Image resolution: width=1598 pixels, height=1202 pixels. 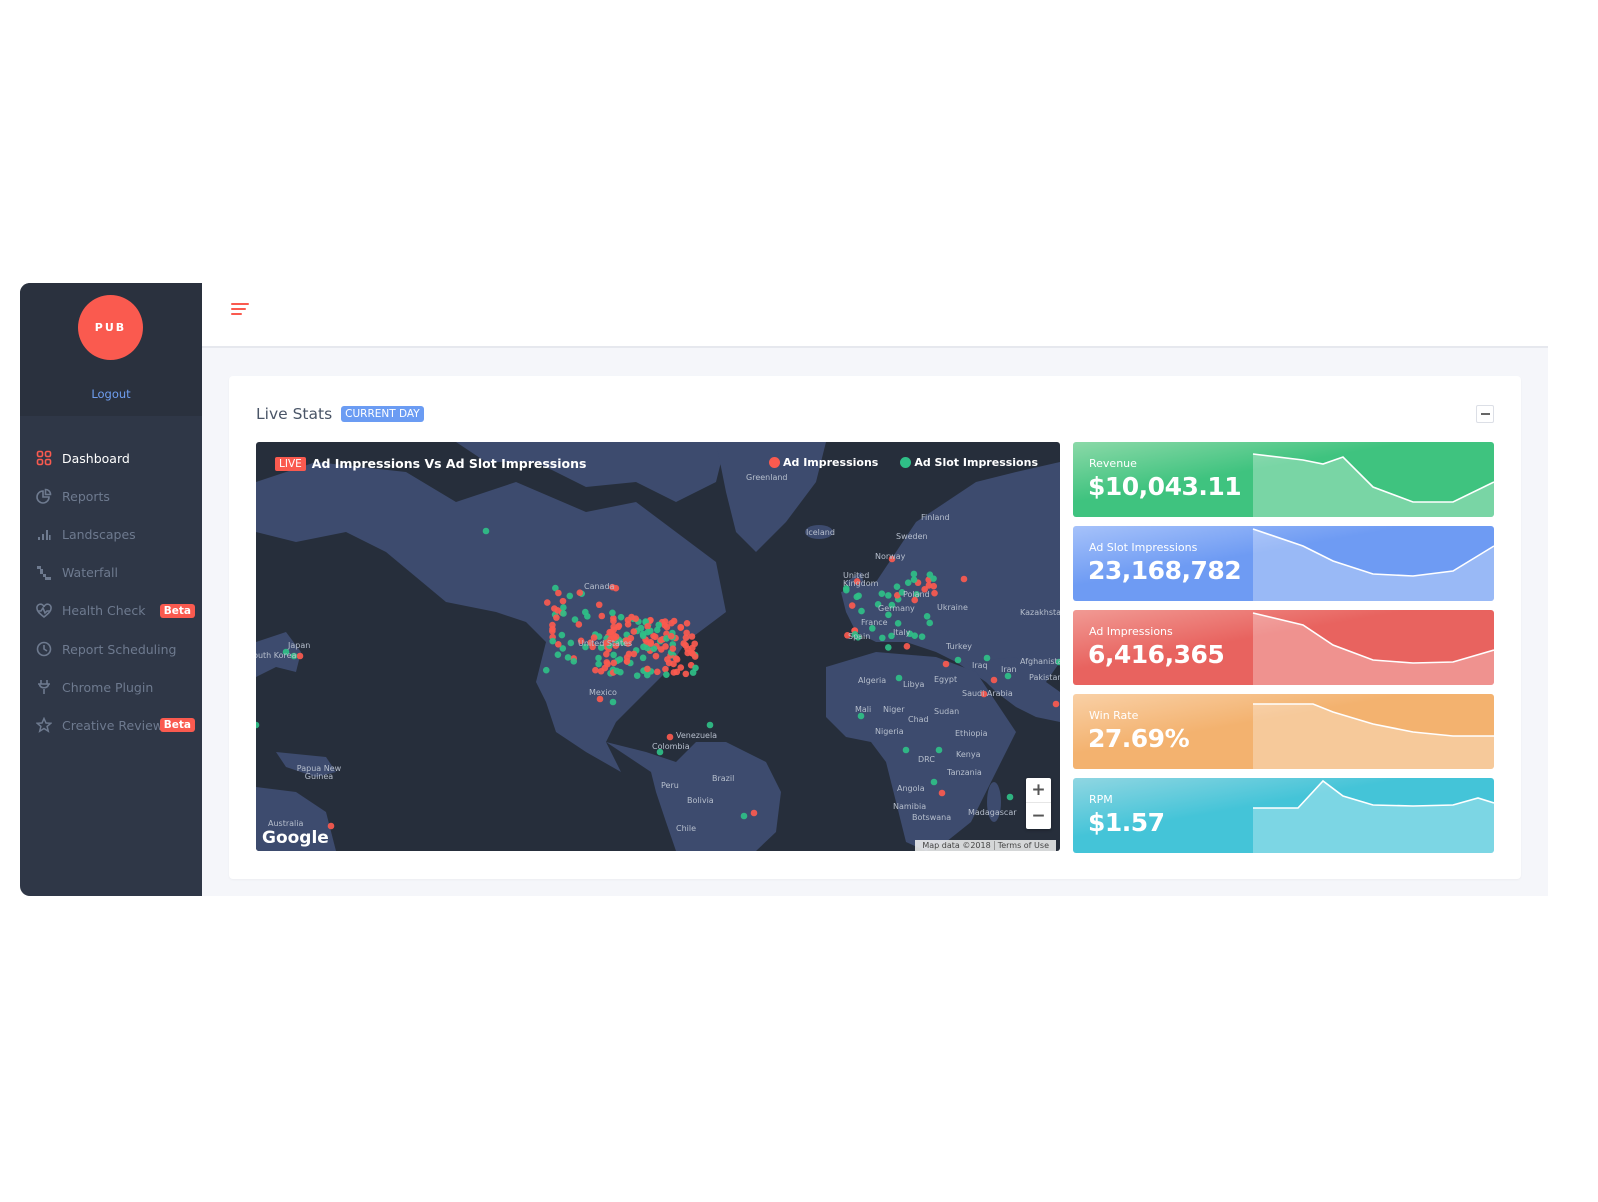 I want to click on terms-link: Terms of Use, so click(x=1022, y=845).